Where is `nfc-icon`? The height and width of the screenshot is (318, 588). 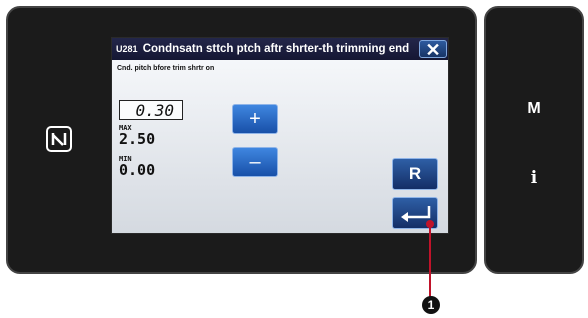
nfc-icon is located at coordinates (59, 139).